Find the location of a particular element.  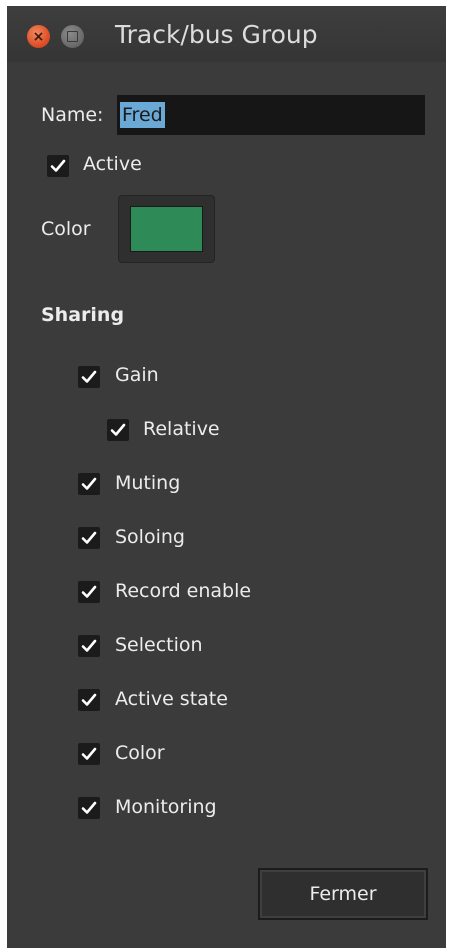

monitoring-label: Monitoring is located at coordinates (166, 807).